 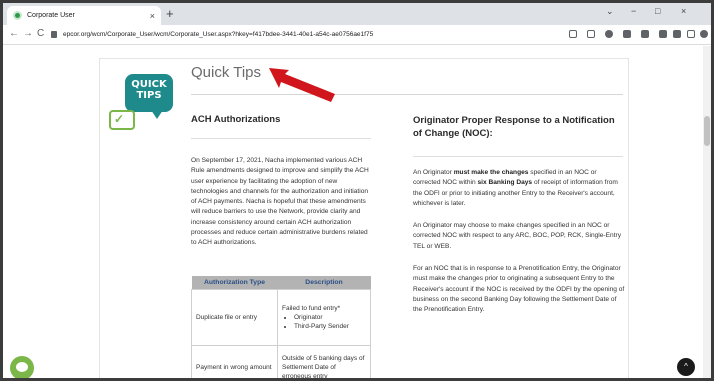 What do you see at coordinates (324, 282) in the screenshot?
I see `column-header: Description` at bounding box center [324, 282].